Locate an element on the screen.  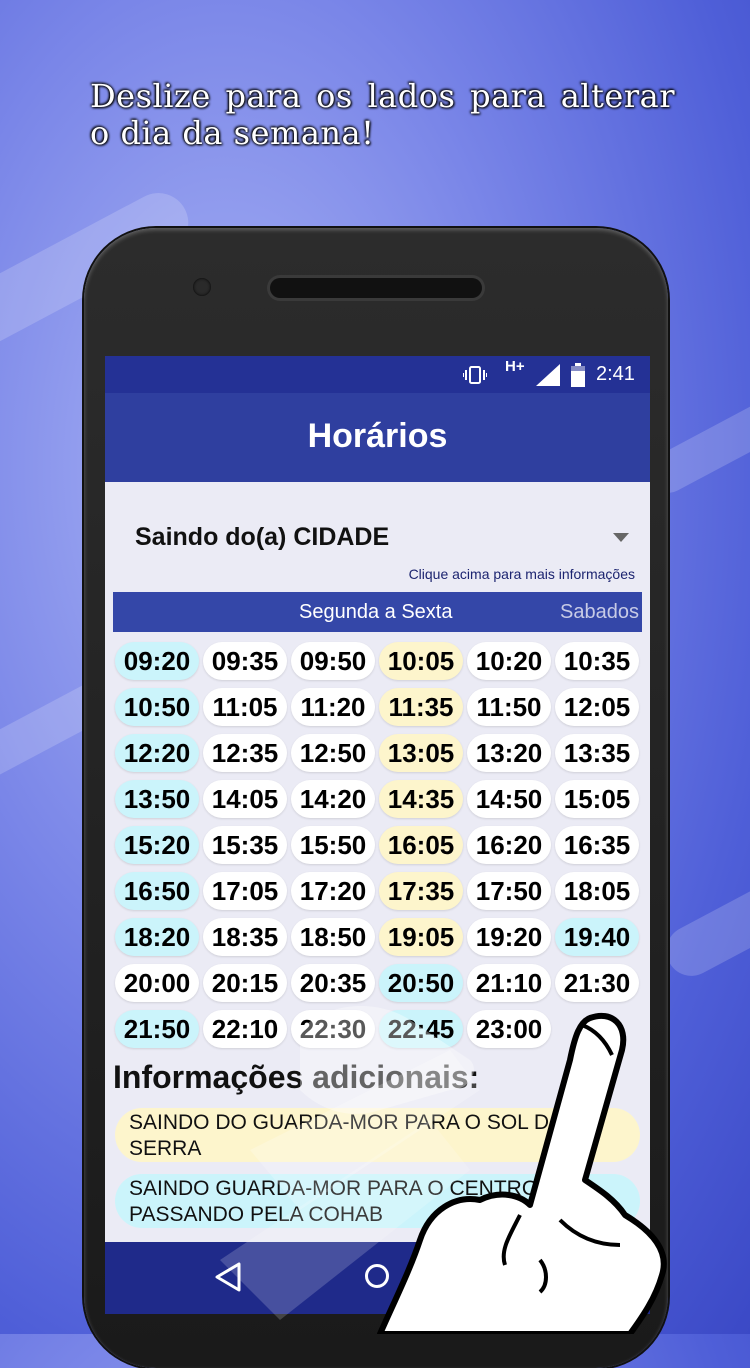
day-tabs: Segunda a Sexta Sabados is located at coordinates (377, 612).